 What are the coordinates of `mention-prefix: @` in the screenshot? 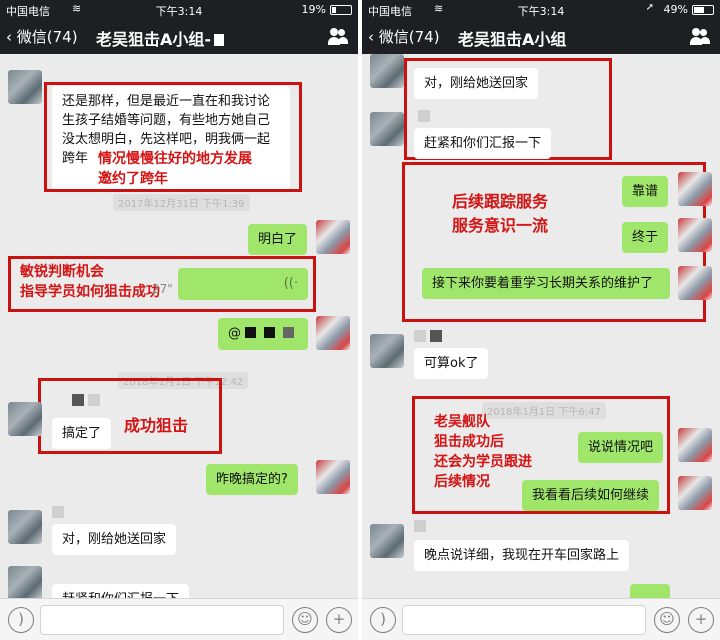 It's located at (234, 333).